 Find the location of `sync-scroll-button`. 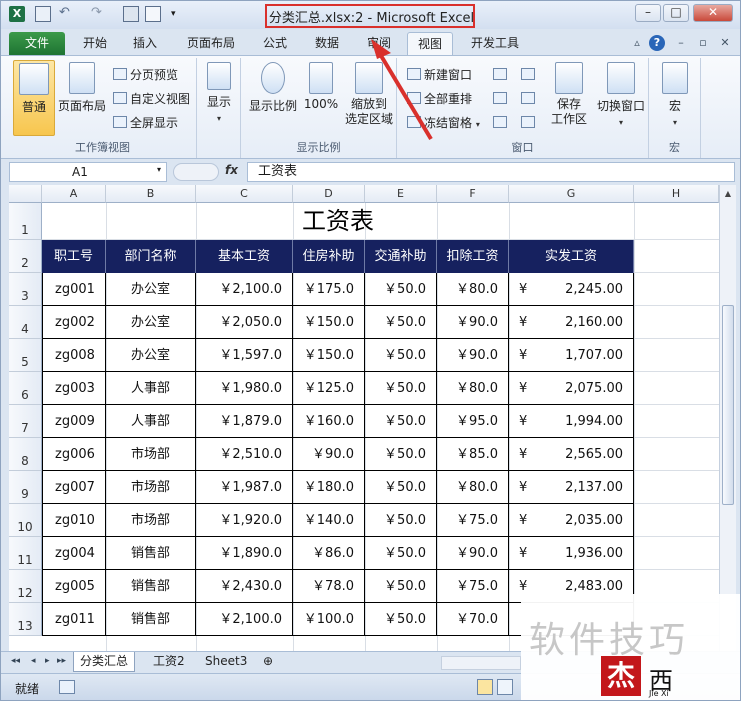

sync-scroll-button is located at coordinates (529, 99).